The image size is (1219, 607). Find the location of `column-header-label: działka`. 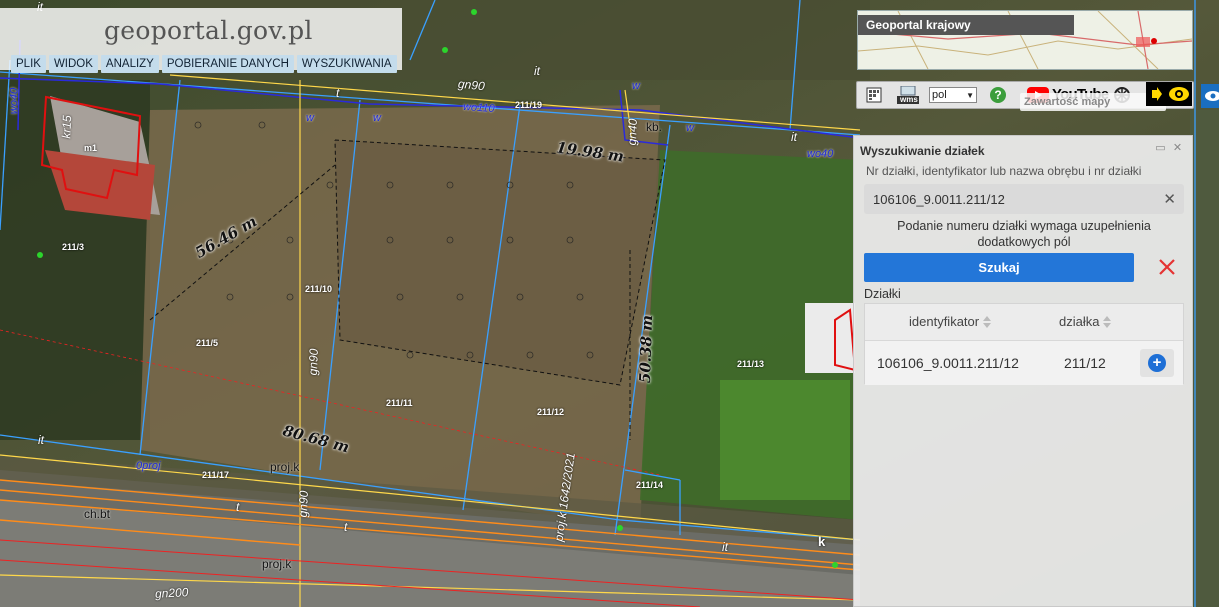

column-header-label: działka is located at coordinates (1079, 321).